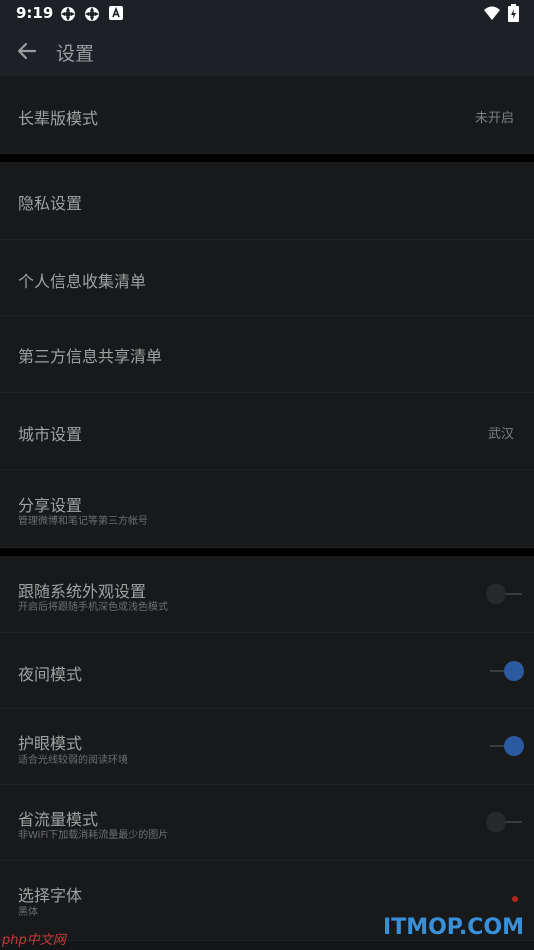 The height and width of the screenshot is (950, 534). Describe the element at coordinates (494, 118) in the screenshot. I see `setting-value: 未开启` at that location.